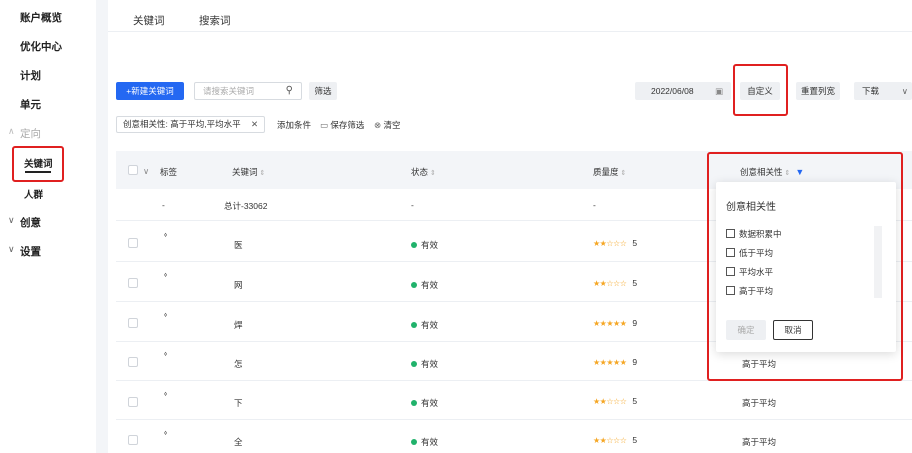 This screenshot has height=453, width=912. I want to click on download-dropdown: 下载 ∨, so click(883, 91).